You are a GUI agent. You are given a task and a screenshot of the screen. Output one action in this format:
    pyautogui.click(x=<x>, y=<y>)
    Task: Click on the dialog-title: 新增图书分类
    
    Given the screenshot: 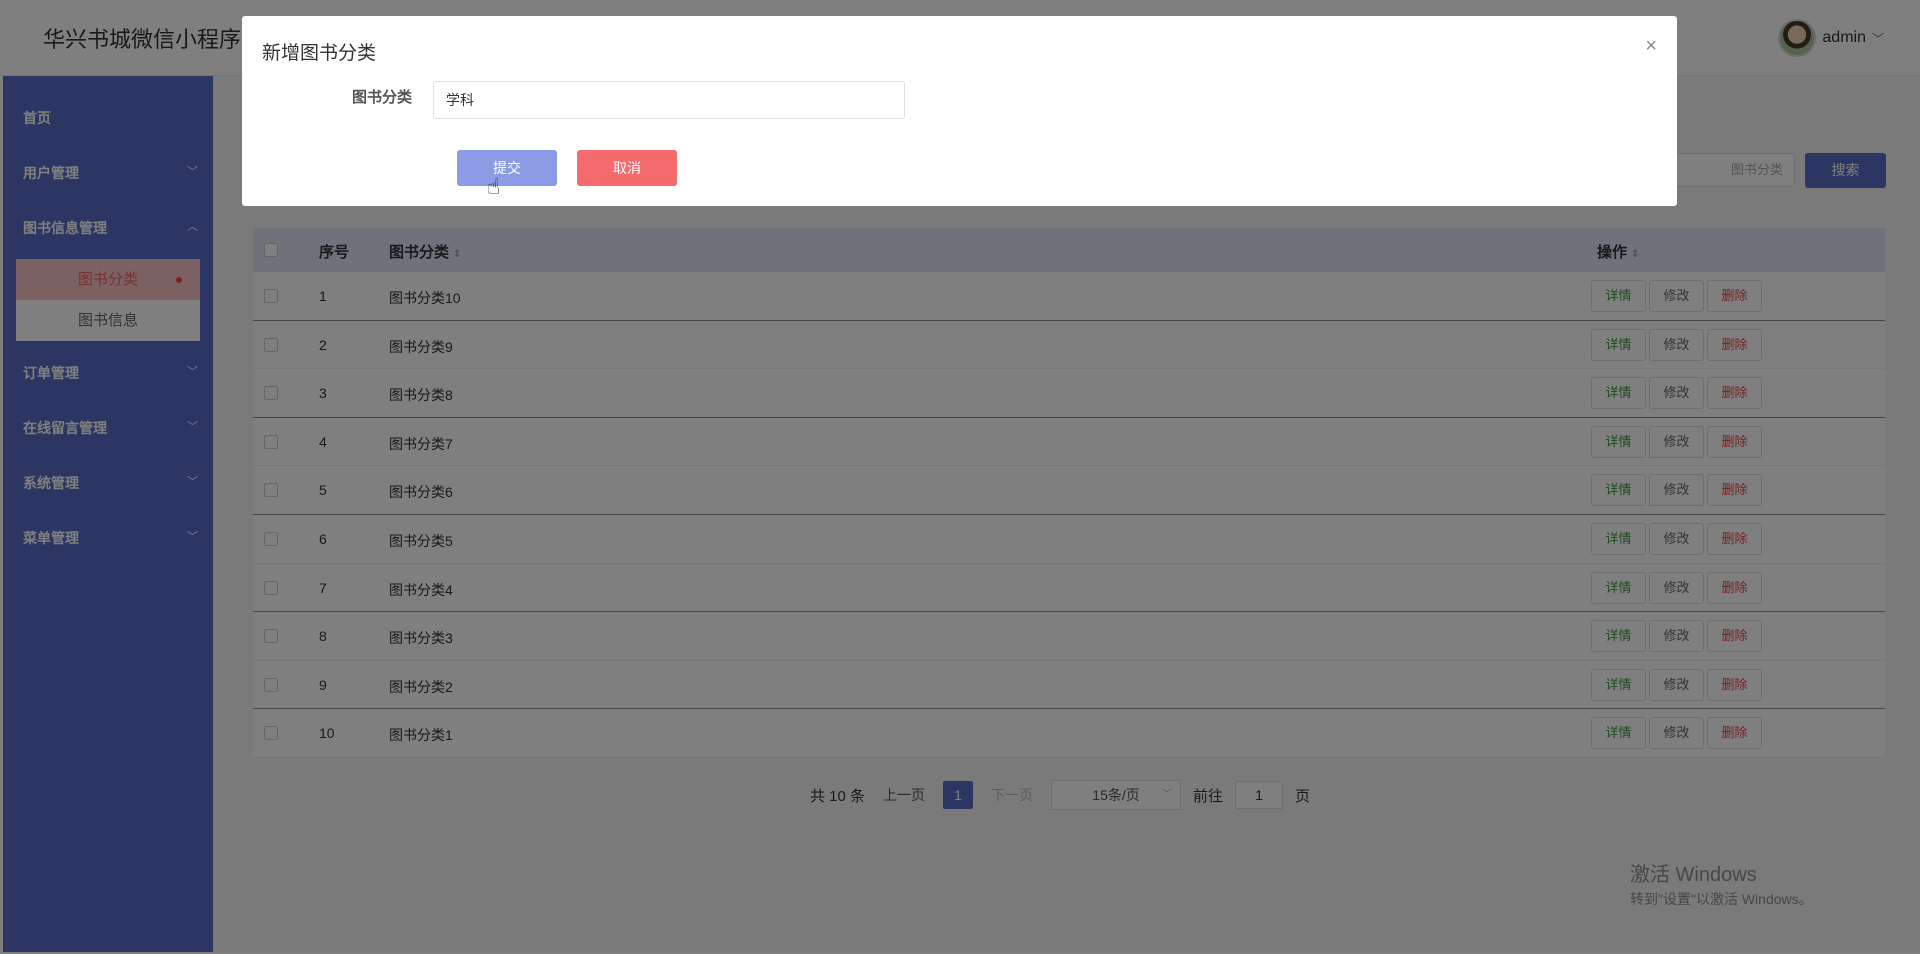 What is the action you would take?
    pyautogui.click(x=319, y=53)
    